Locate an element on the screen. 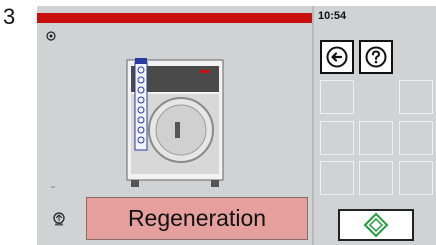 This screenshot has height=245, width=436. floor-mark is located at coordinates (53, 187).